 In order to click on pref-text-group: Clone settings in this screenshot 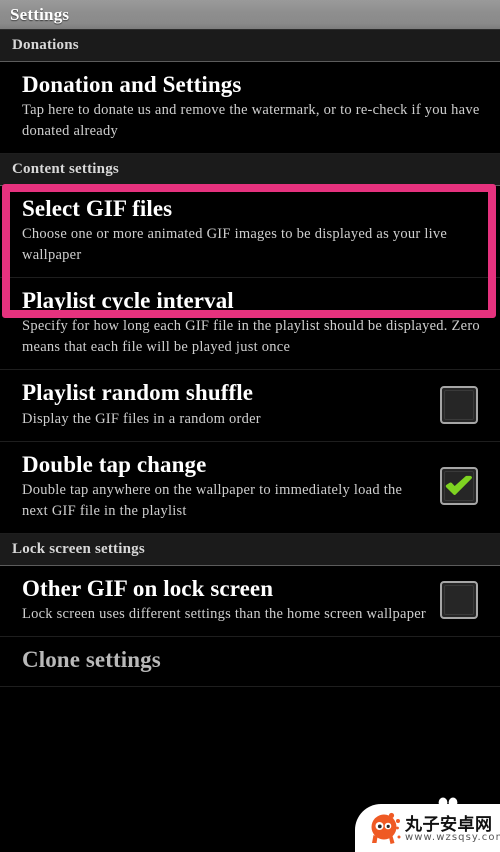, I will do `click(254, 660)`.